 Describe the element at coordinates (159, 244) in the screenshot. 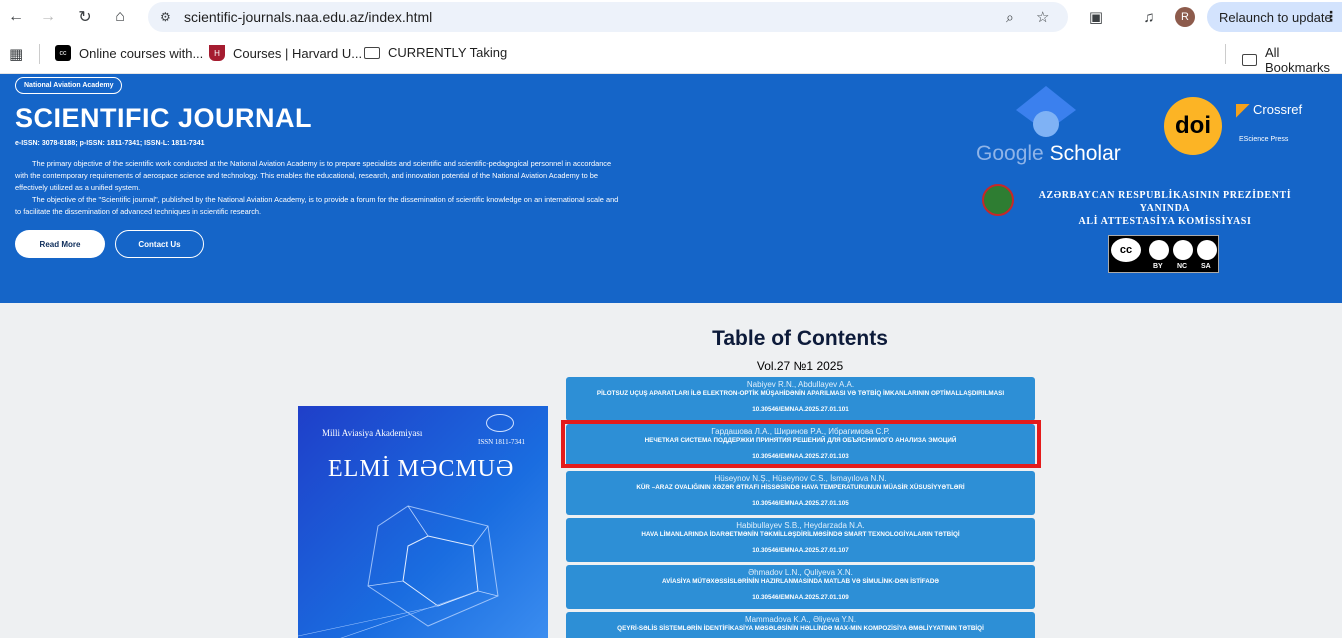

I see `contact-us-button: Contact Us` at that location.